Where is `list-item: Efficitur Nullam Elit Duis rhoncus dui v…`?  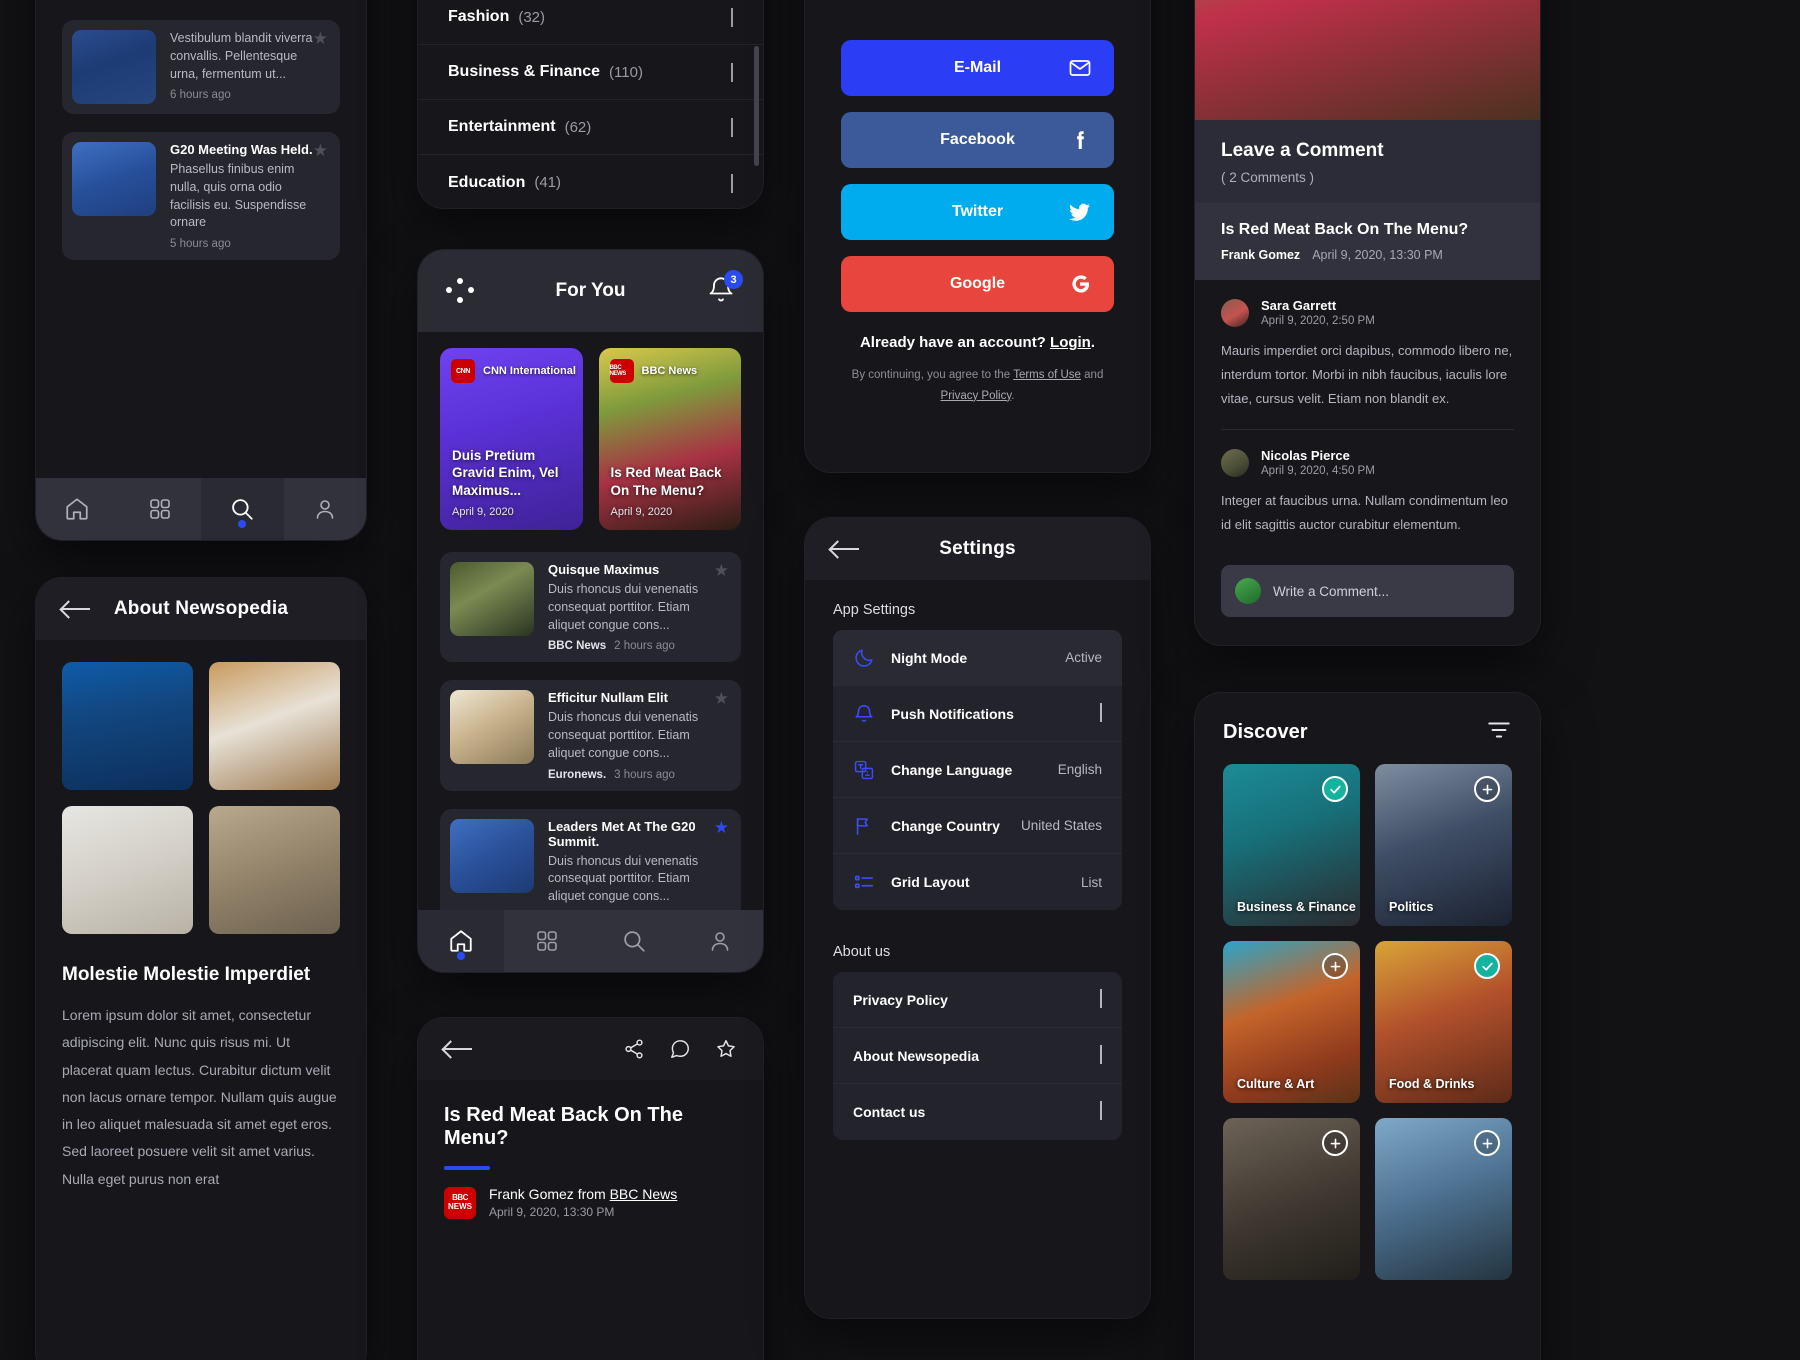 list-item: Efficitur Nullam Elit Duis rhoncus dui v… is located at coordinates (590, 735).